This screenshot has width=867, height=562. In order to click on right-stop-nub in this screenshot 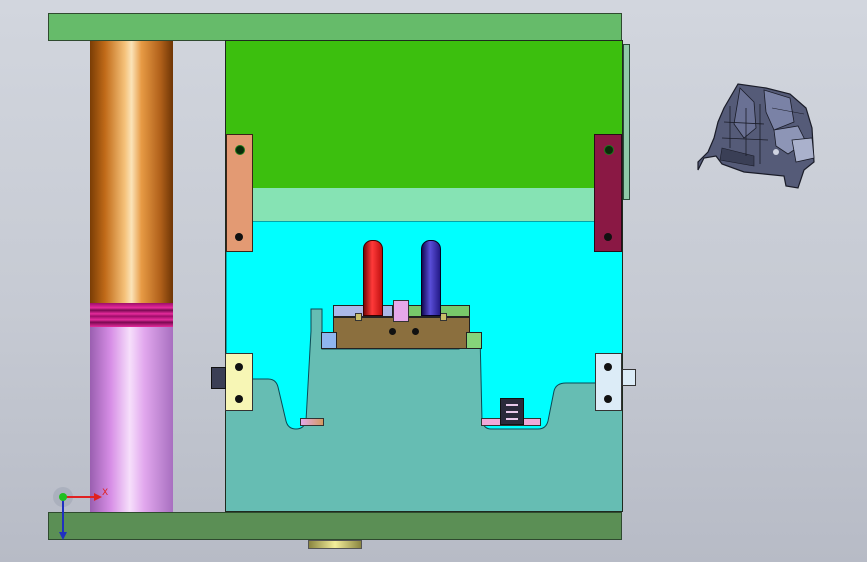, I will do `click(629, 377)`.